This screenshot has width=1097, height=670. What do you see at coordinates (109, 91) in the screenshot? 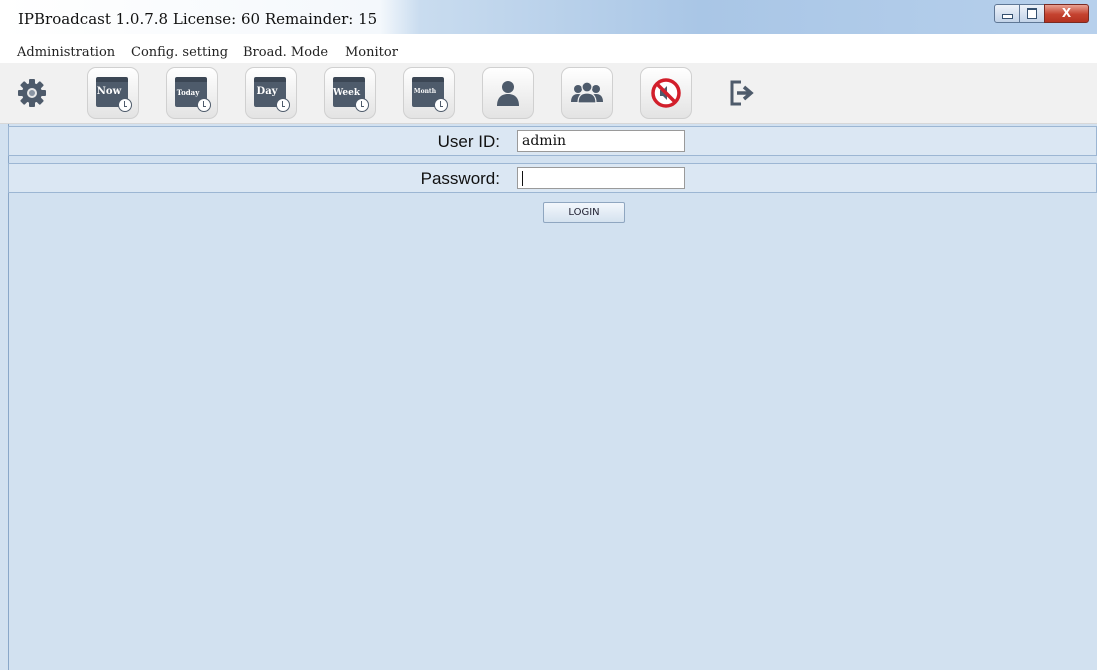
I see `calendar-label: Now` at bounding box center [109, 91].